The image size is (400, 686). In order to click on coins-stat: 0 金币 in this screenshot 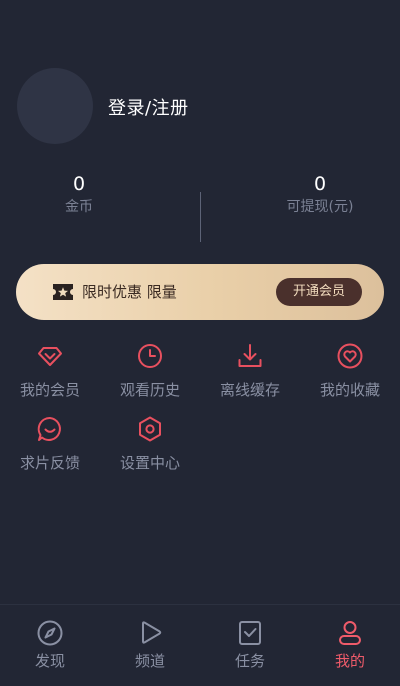, I will do `click(79, 194)`.